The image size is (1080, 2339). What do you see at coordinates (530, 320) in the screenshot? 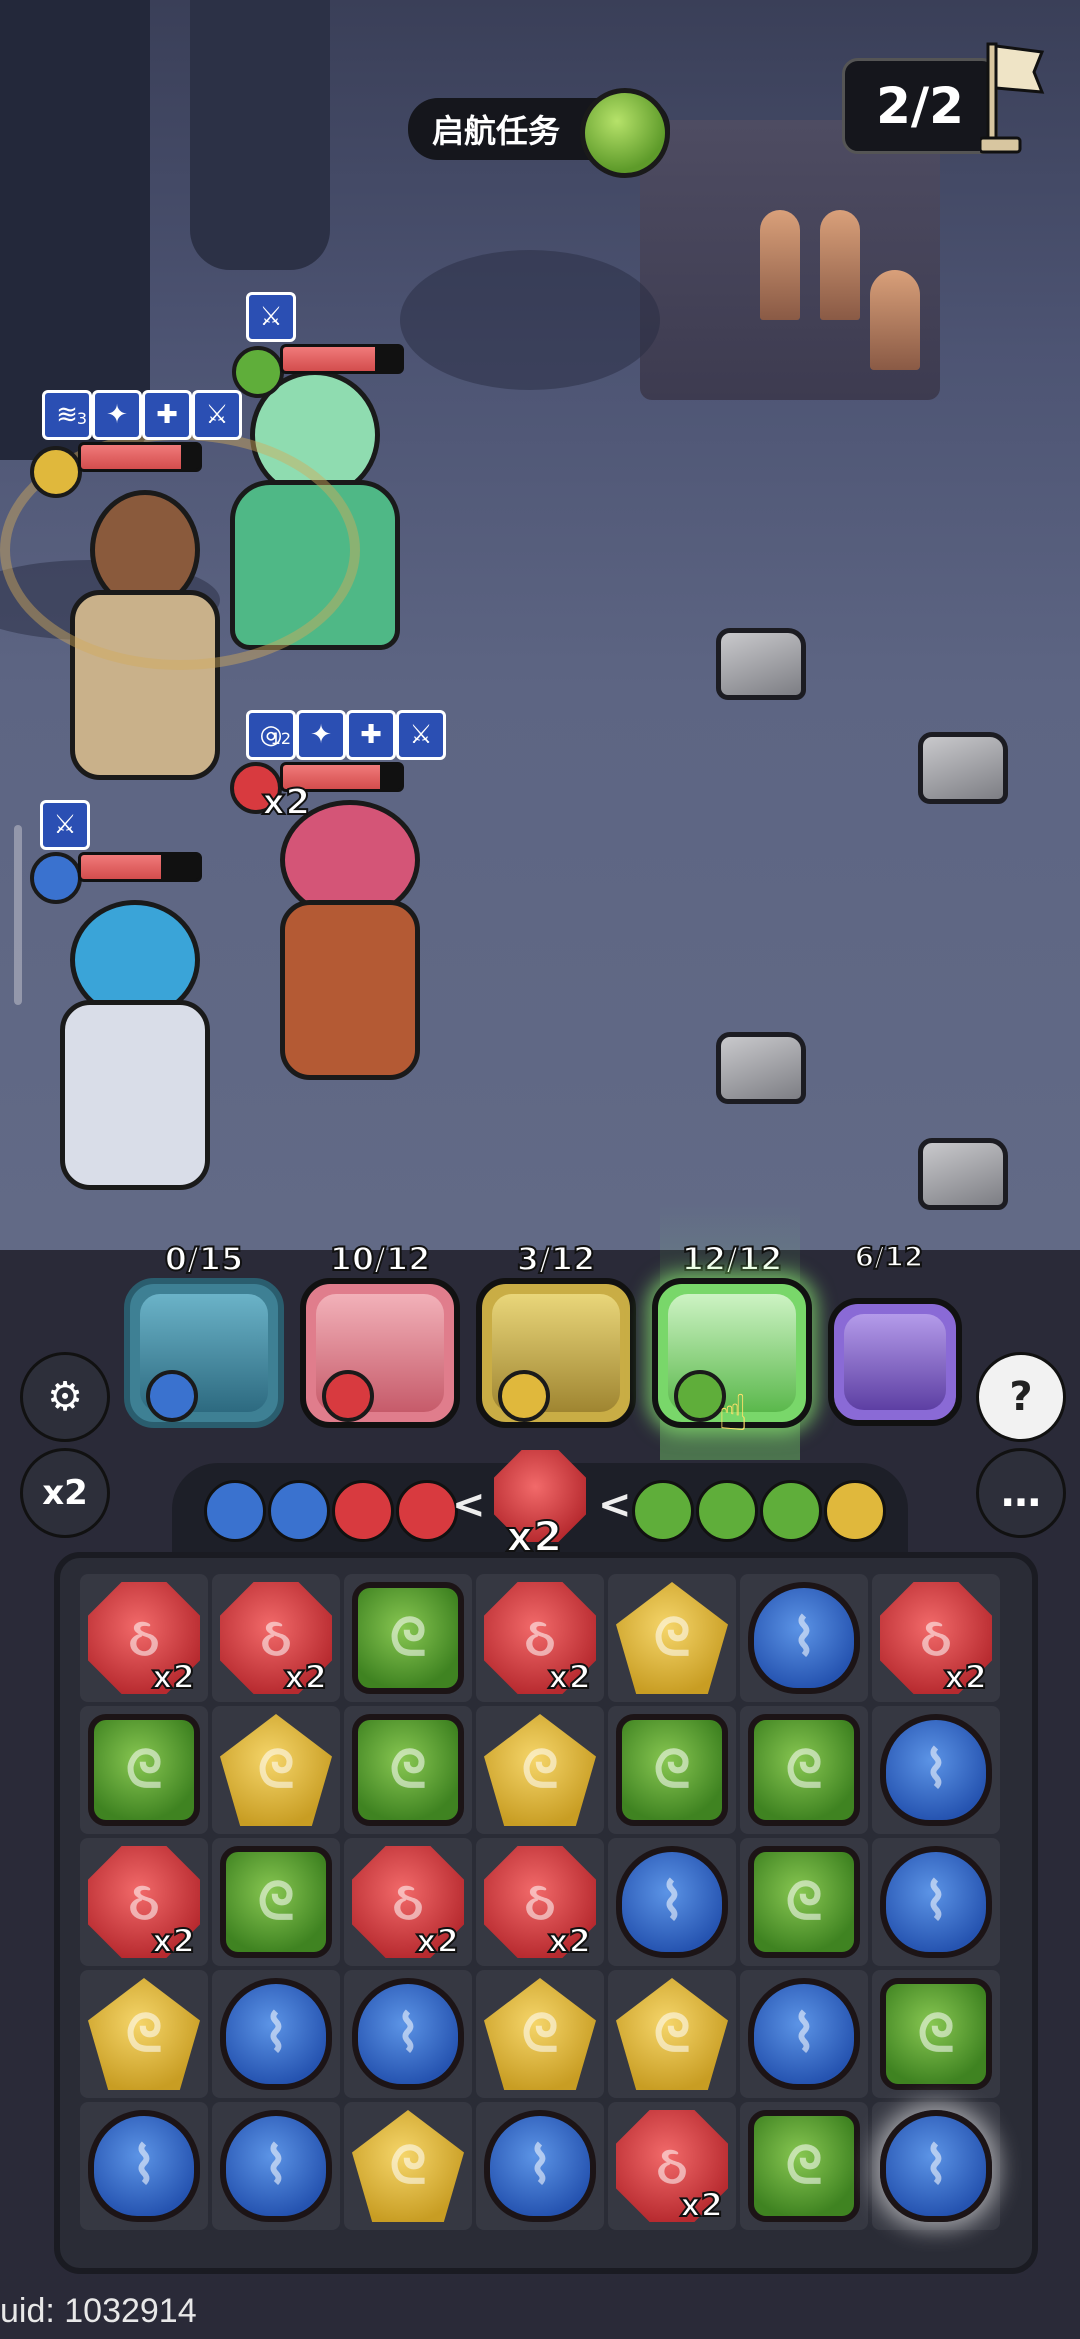
I see `bush` at bounding box center [530, 320].